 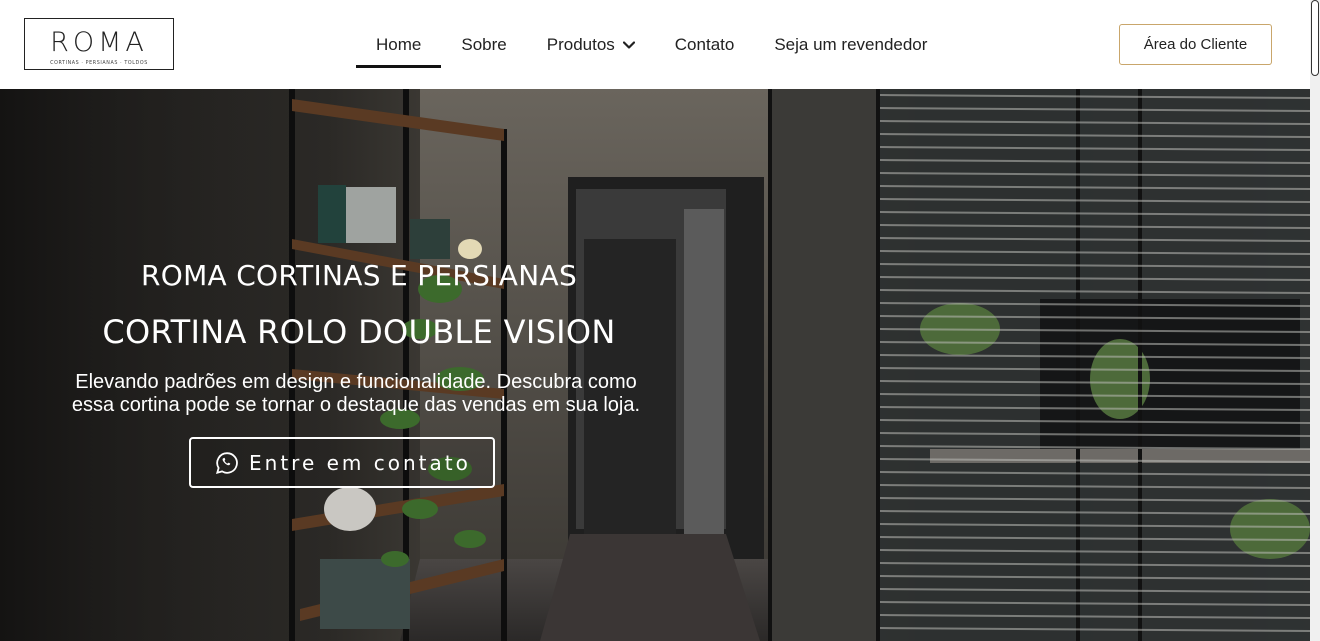 I want to click on nav-sobre: Sobre, so click(x=483, y=45).